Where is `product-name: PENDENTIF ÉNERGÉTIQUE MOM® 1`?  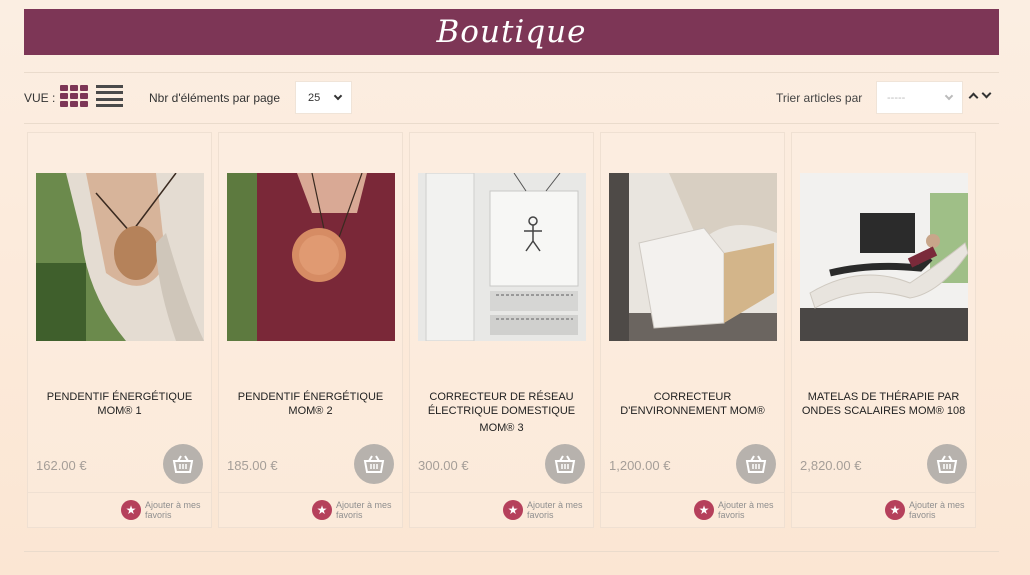
product-name: PENDENTIF ÉNERGÉTIQUE MOM® 1 is located at coordinates (119, 404).